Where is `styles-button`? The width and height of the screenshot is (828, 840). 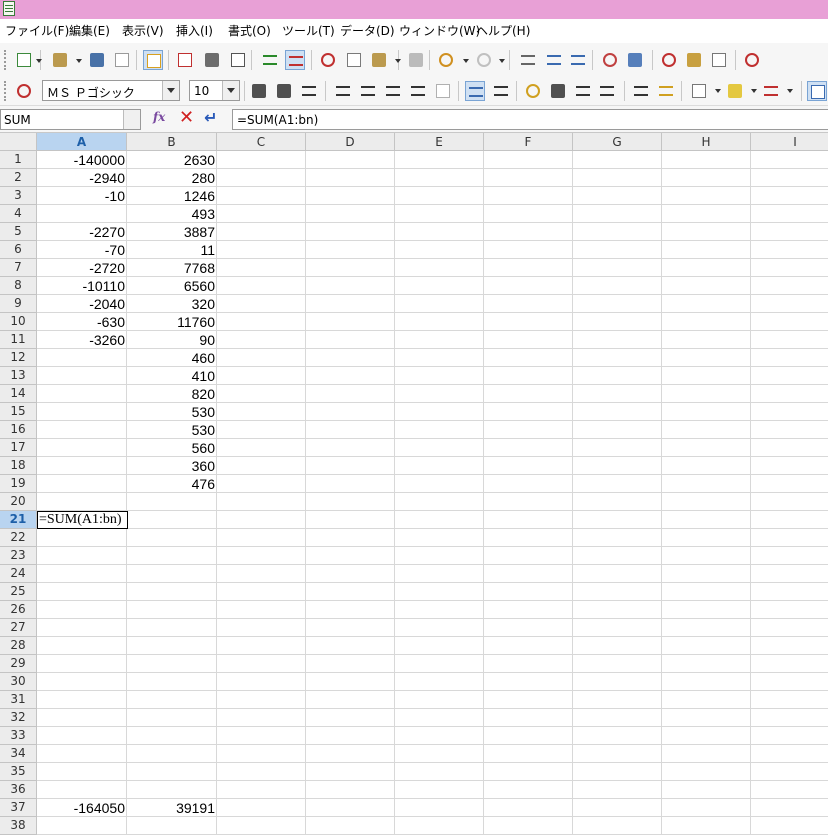 styles-button is located at coordinates (24, 91).